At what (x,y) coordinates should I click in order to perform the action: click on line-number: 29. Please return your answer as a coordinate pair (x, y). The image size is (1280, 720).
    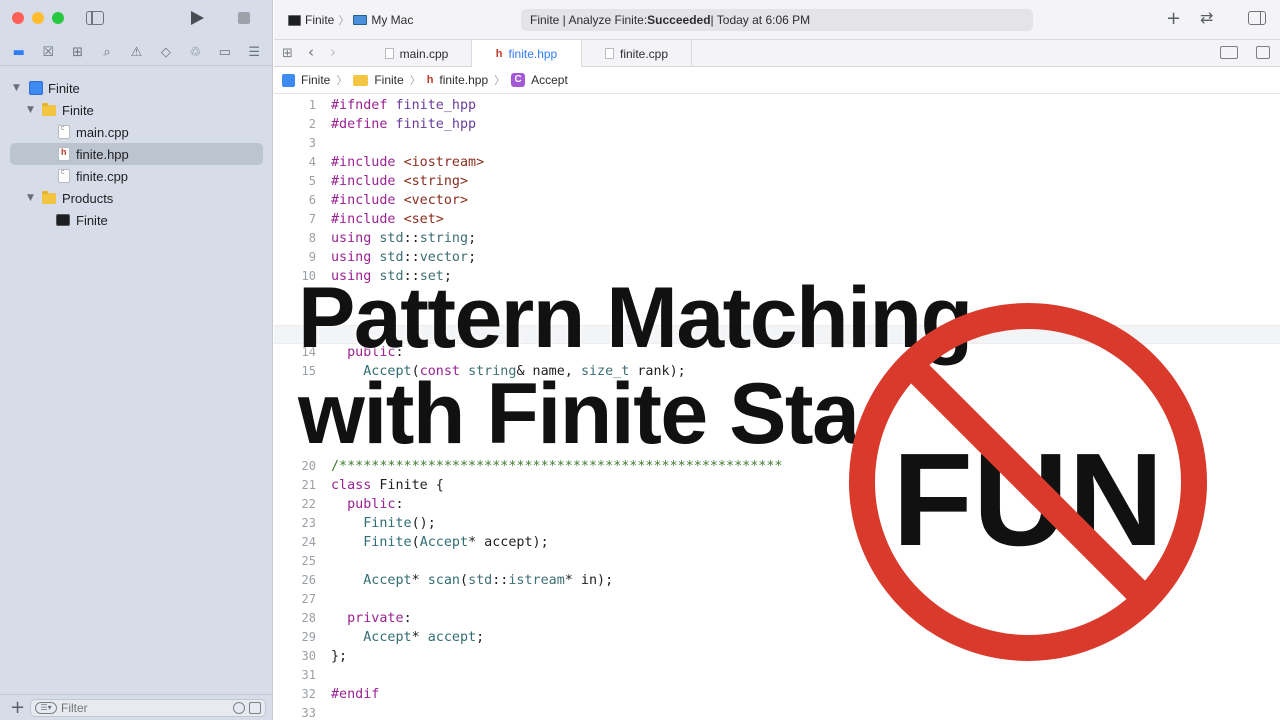
    Looking at the image, I should click on (308, 637).